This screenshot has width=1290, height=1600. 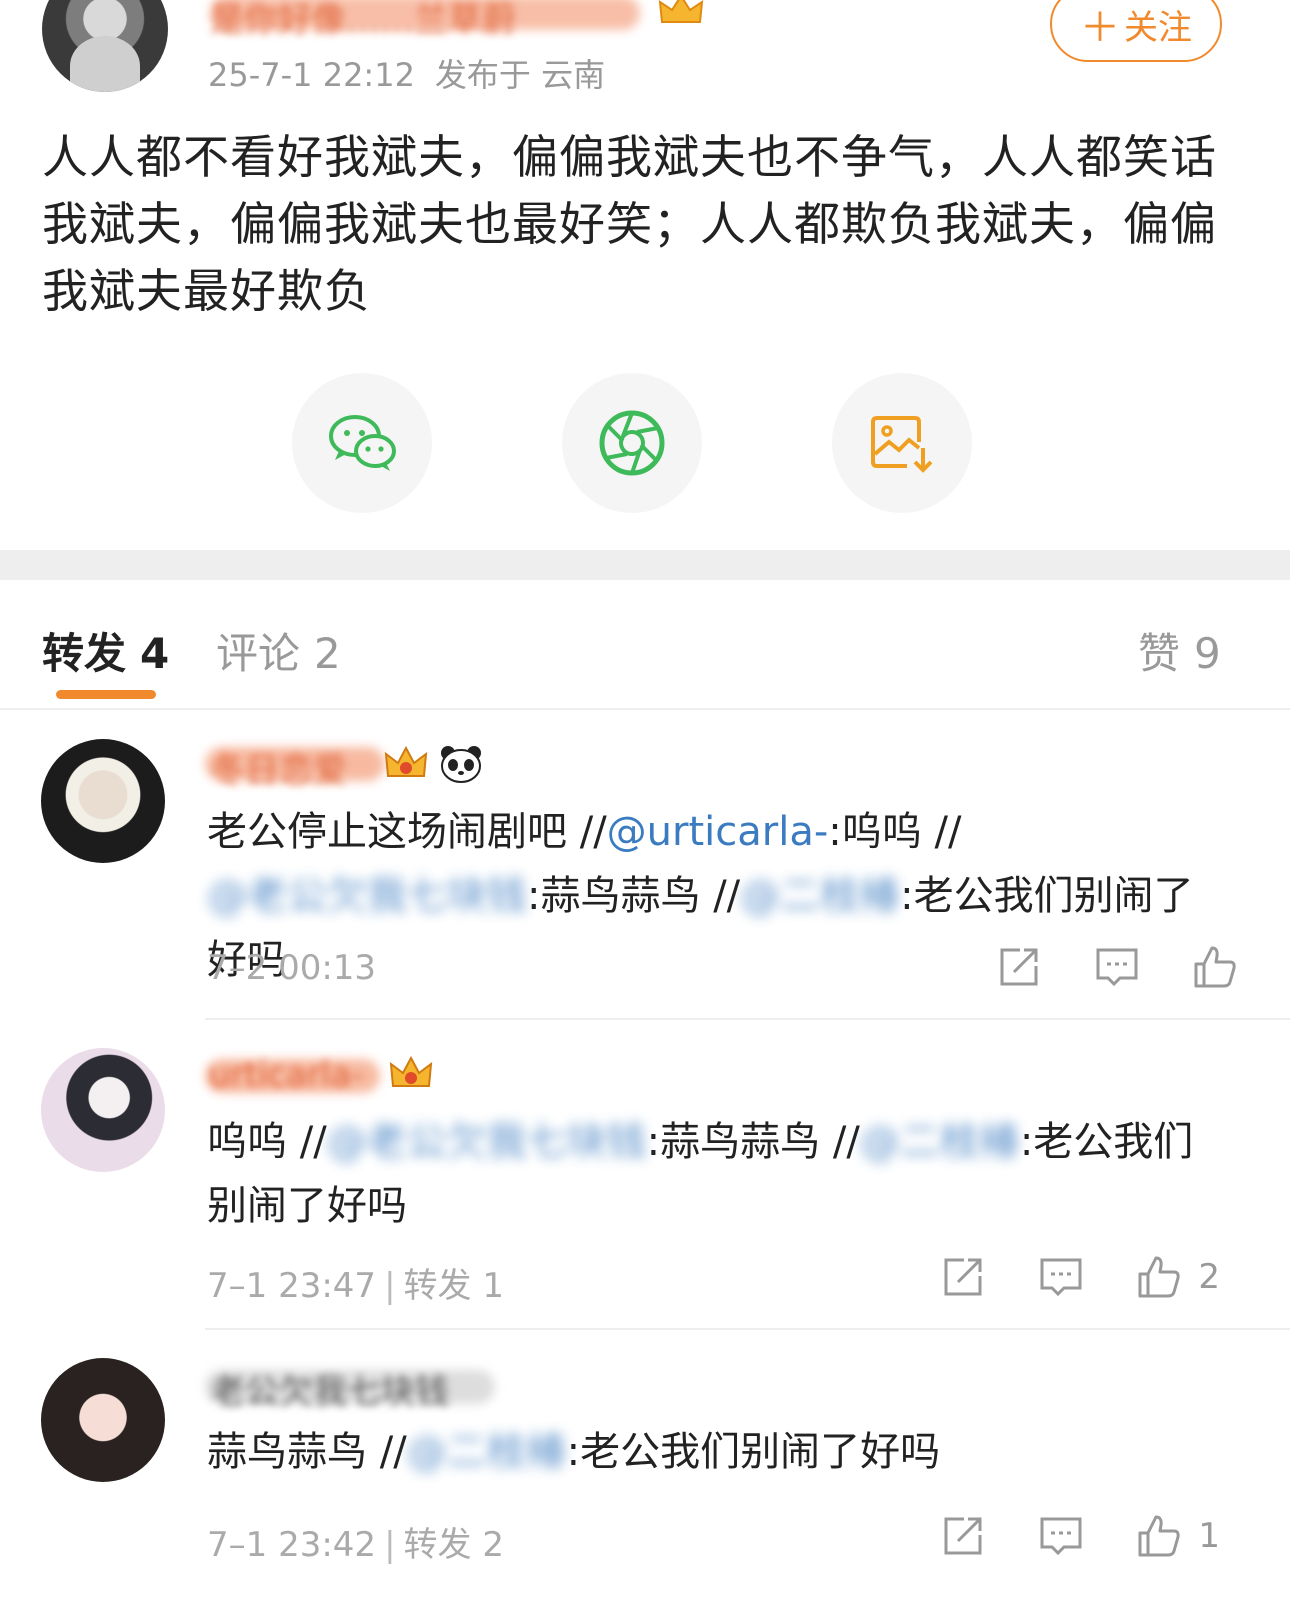 What do you see at coordinates (645, 565) in the screenshot?
I see `section-divider` at bounding box center [645, 565].